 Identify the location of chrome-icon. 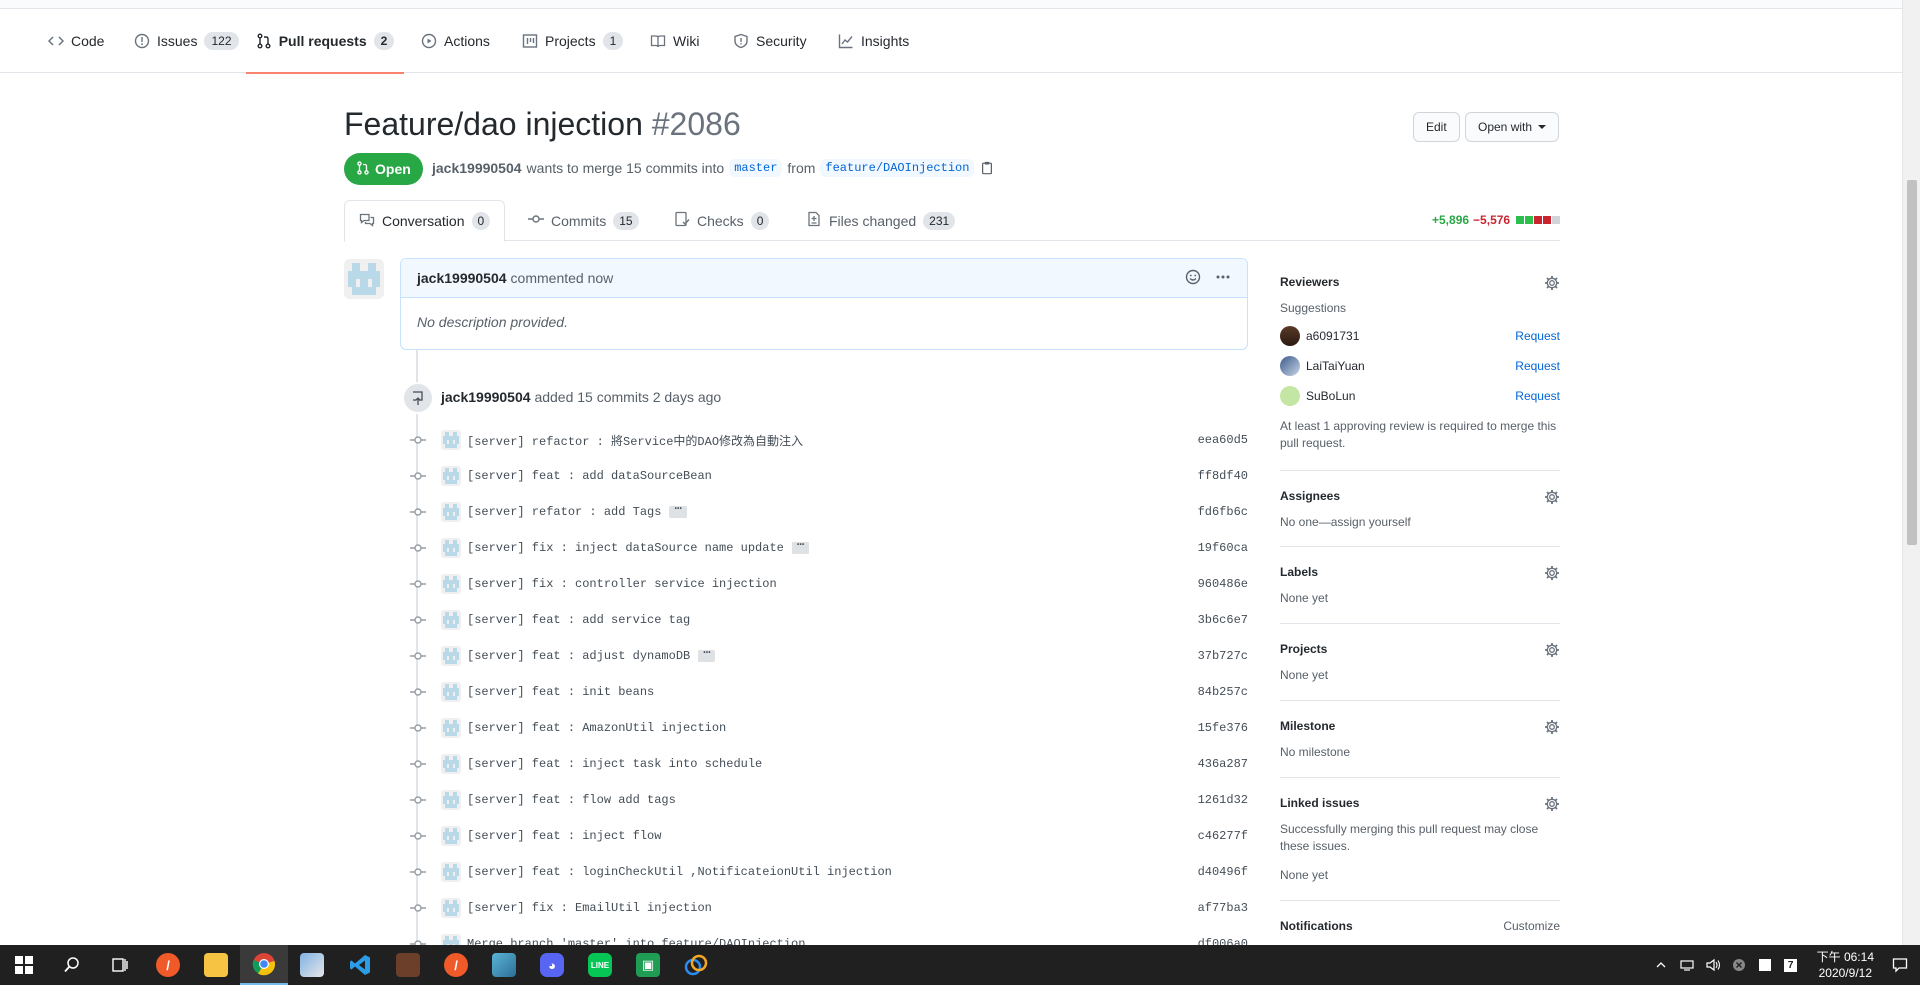
(264, 965).